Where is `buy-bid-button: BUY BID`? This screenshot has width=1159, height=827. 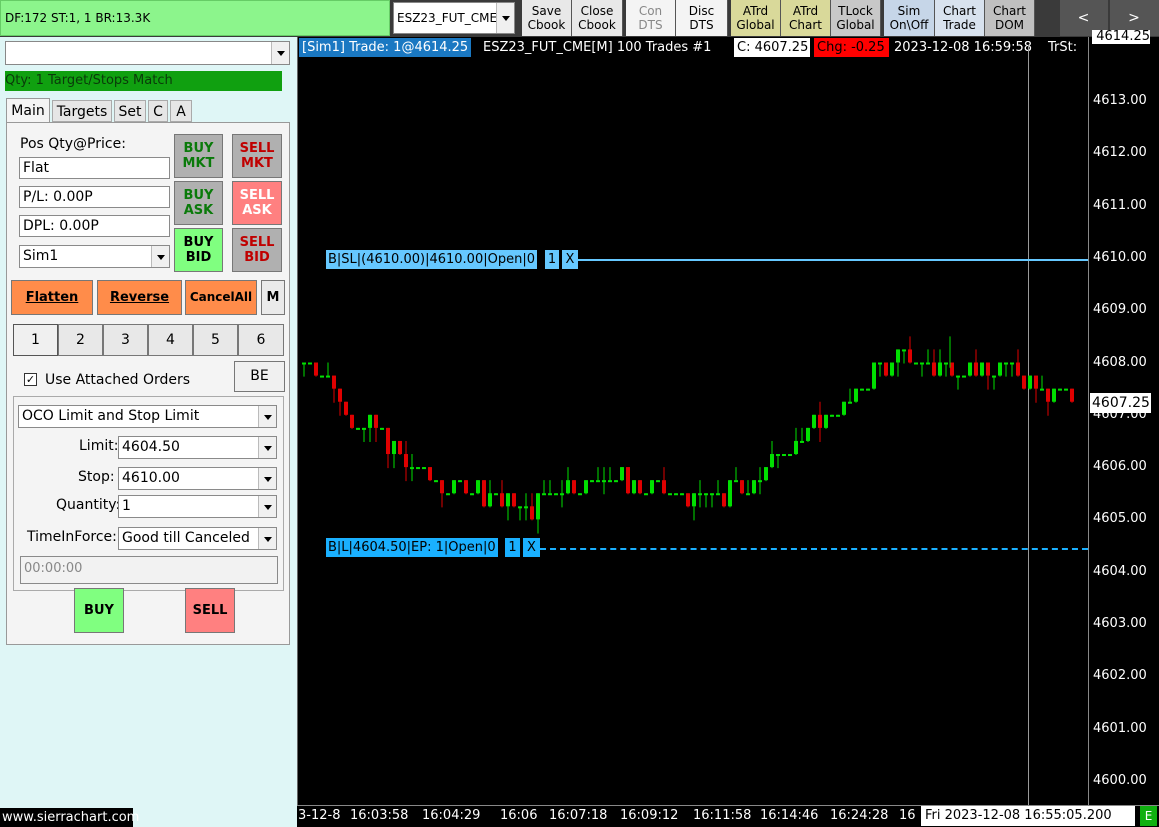 buy-bid-button: BUY BID is located at coordinates (198, 250).